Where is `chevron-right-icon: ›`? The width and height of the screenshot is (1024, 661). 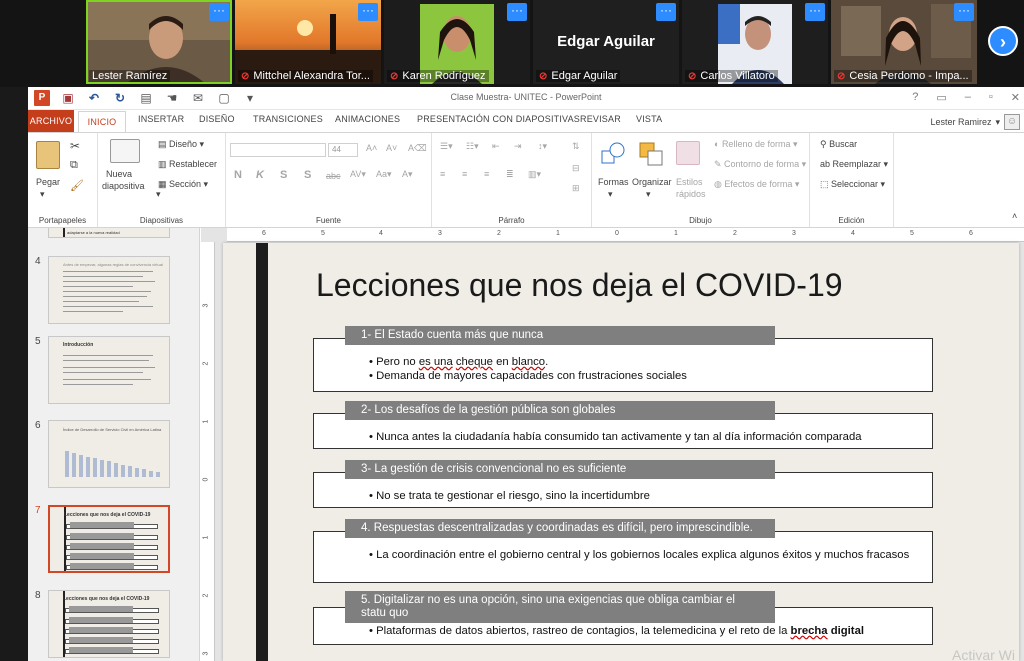 chevron-right-icon: › is located at coordinates (1003, 41).